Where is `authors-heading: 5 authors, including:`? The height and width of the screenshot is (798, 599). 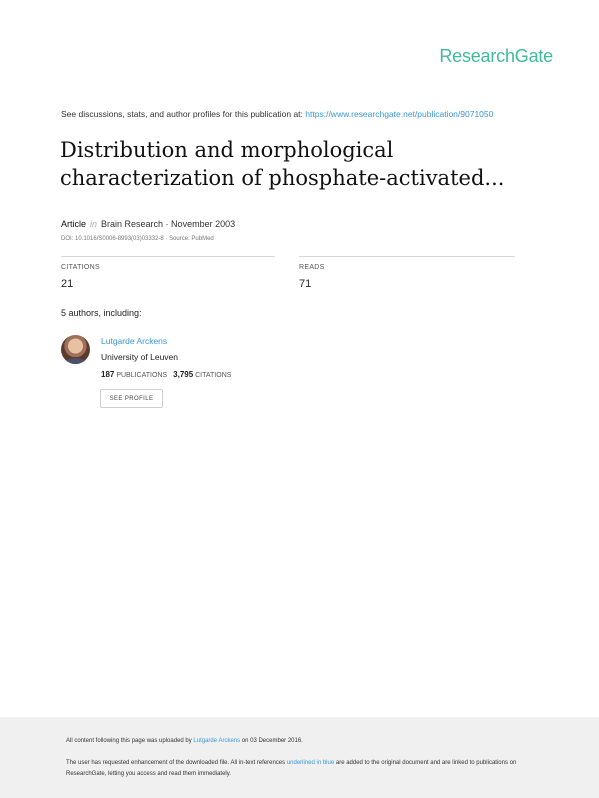
authors-heading: 5 authors, including: is located at coordinates (101, 313).